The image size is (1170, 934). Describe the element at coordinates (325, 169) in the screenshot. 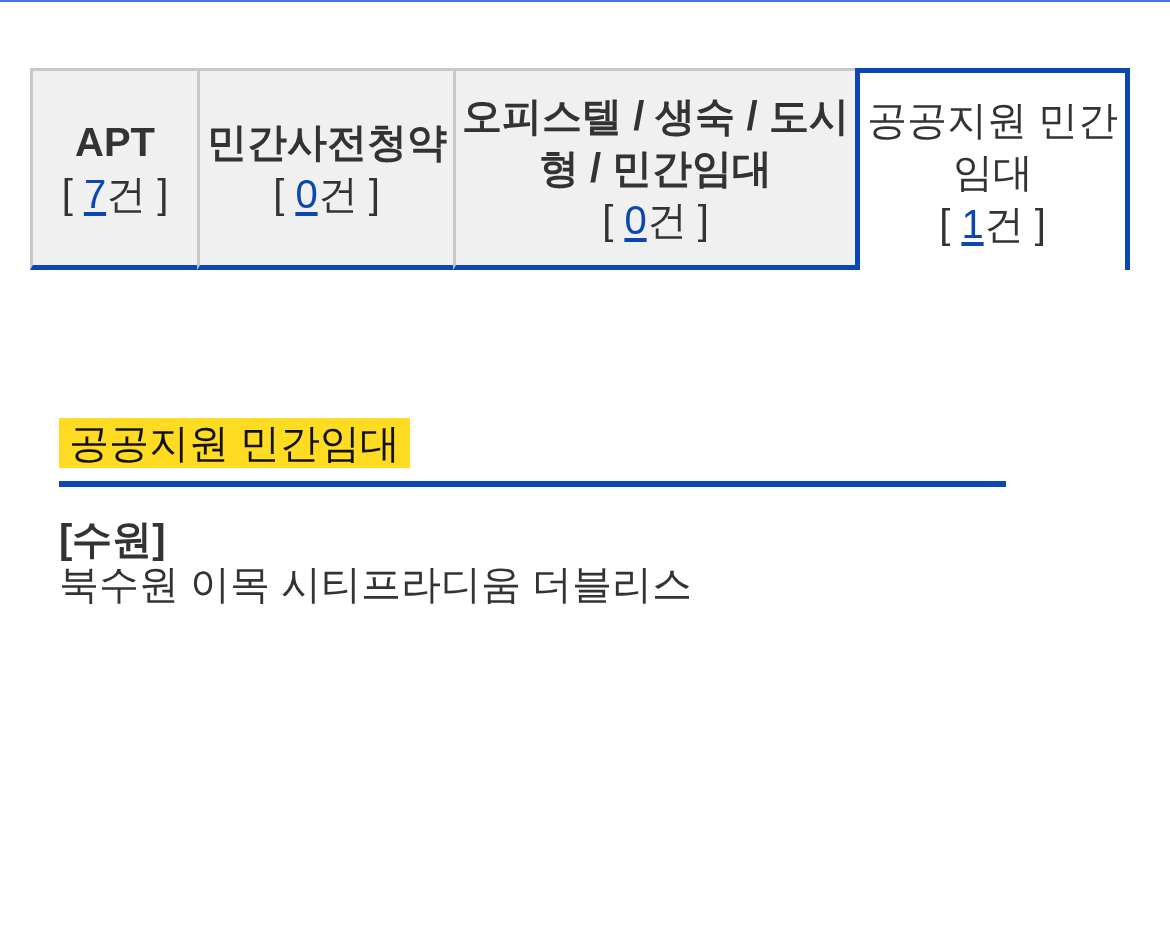

I see `category-tab: 민간사전청약 [ 0건 ]` at that location.